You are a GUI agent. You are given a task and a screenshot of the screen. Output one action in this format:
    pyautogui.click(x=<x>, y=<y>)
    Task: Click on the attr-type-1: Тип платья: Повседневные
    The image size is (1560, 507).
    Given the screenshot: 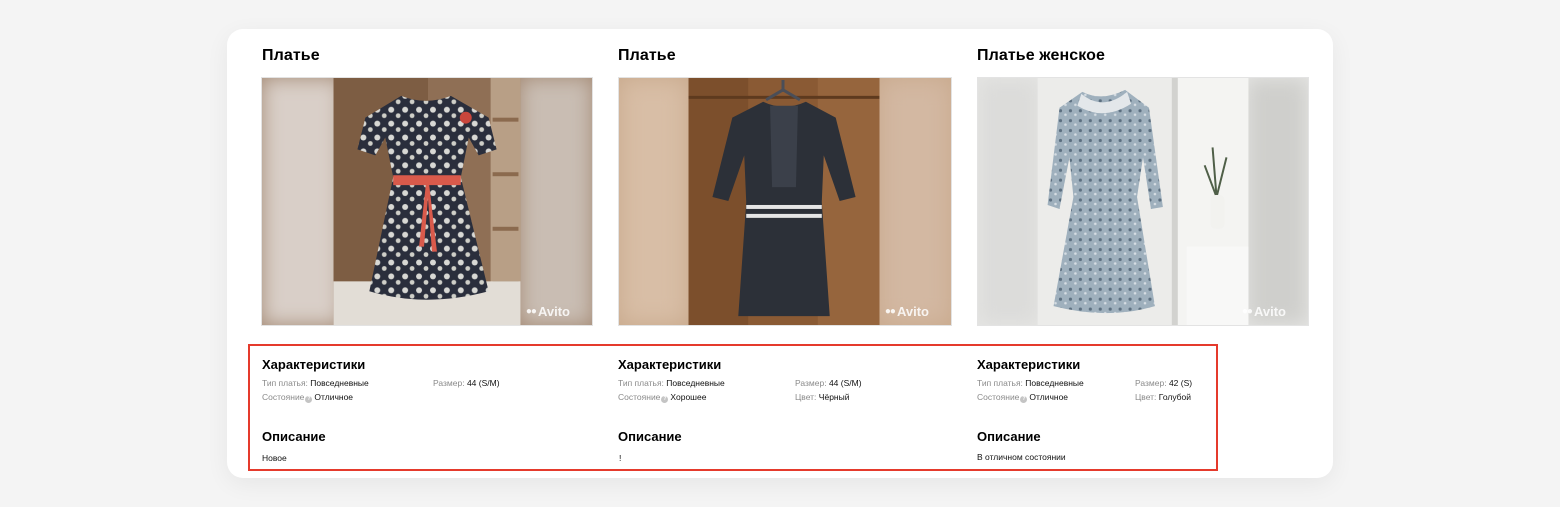 What is the action you would take?
    pyautogui.click(x=315, y=383)
    